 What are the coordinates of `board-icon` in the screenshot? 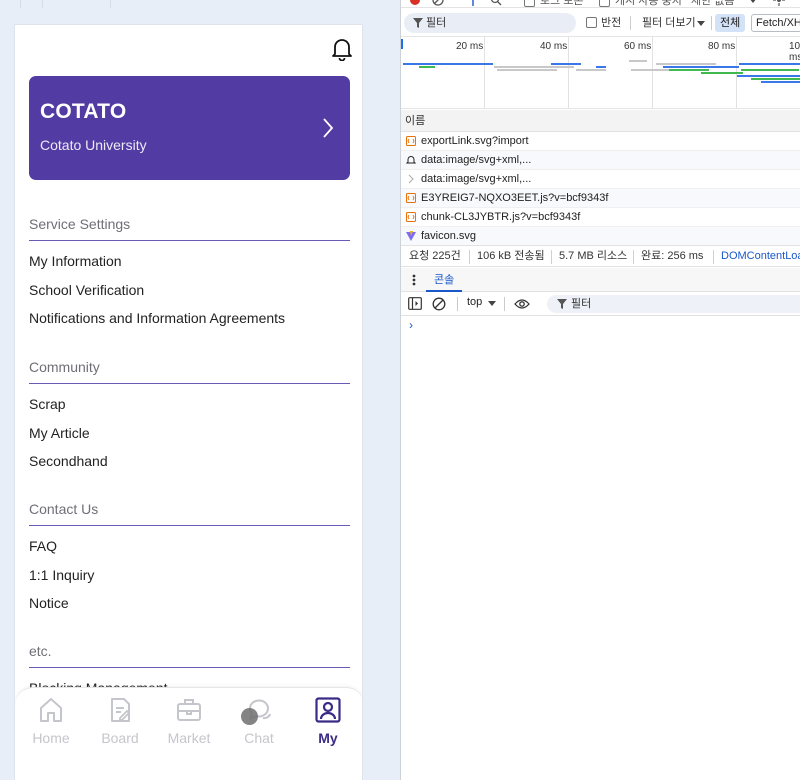 It's located at (121, 710).